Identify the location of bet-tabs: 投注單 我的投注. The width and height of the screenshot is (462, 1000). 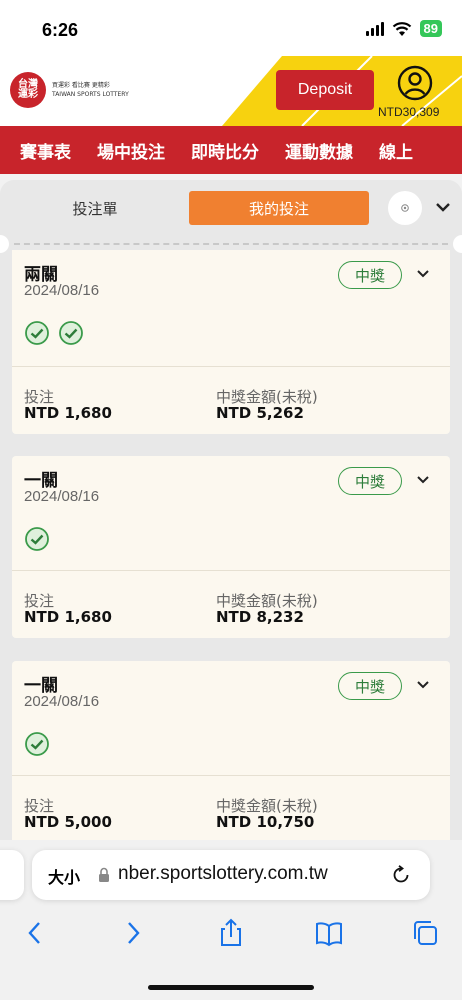
(231, 209).